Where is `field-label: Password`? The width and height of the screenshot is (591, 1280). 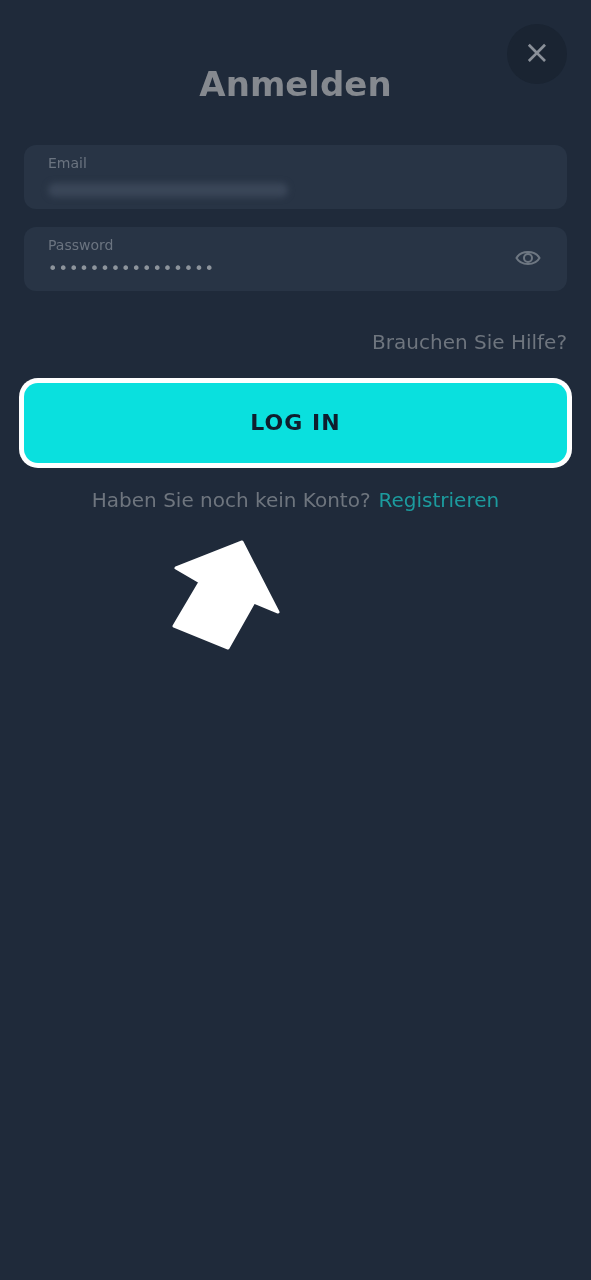 field-label: Password is located at coordinates (81, 245).